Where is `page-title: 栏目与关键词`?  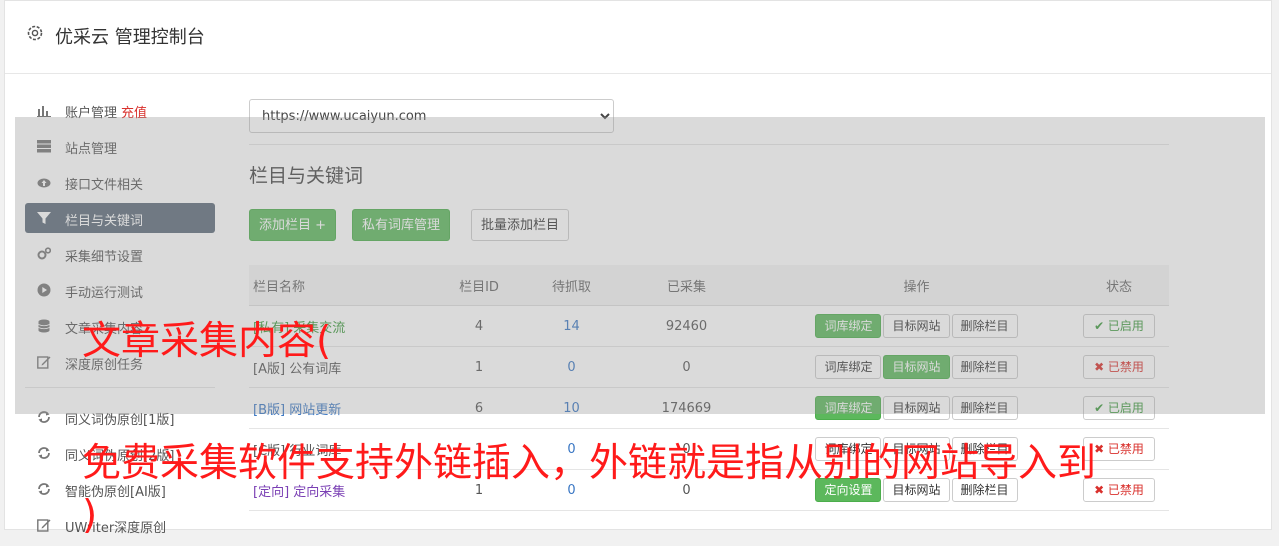 page-title: 栏目与关键词 is located at coordinates (306, 176).